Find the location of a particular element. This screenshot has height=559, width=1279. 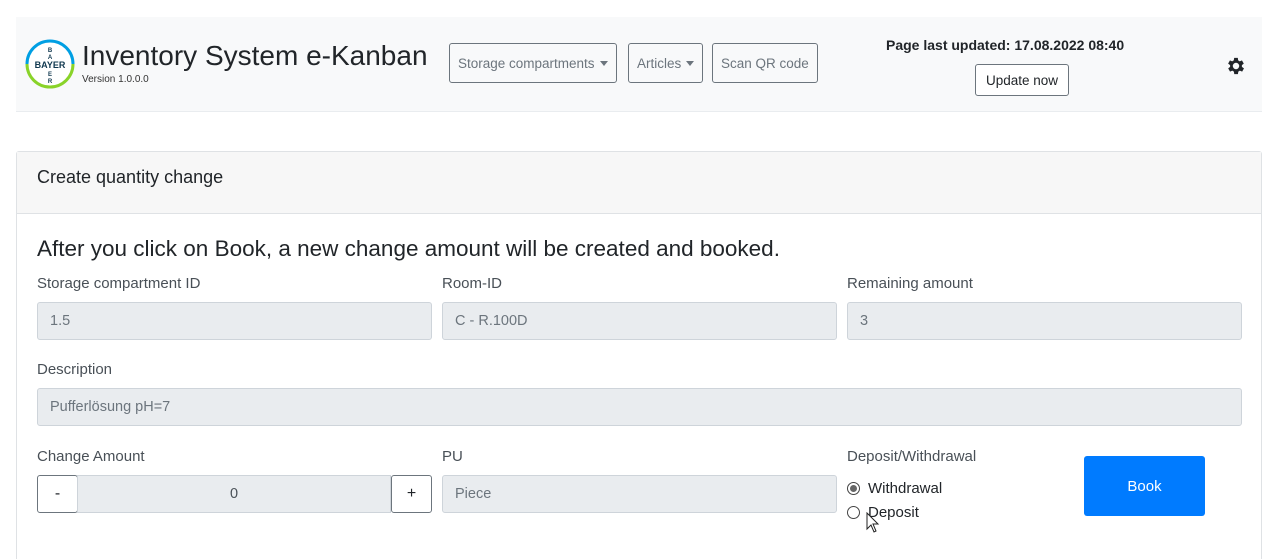

card-header: Create quantity change is located at coordinates (639, 183).